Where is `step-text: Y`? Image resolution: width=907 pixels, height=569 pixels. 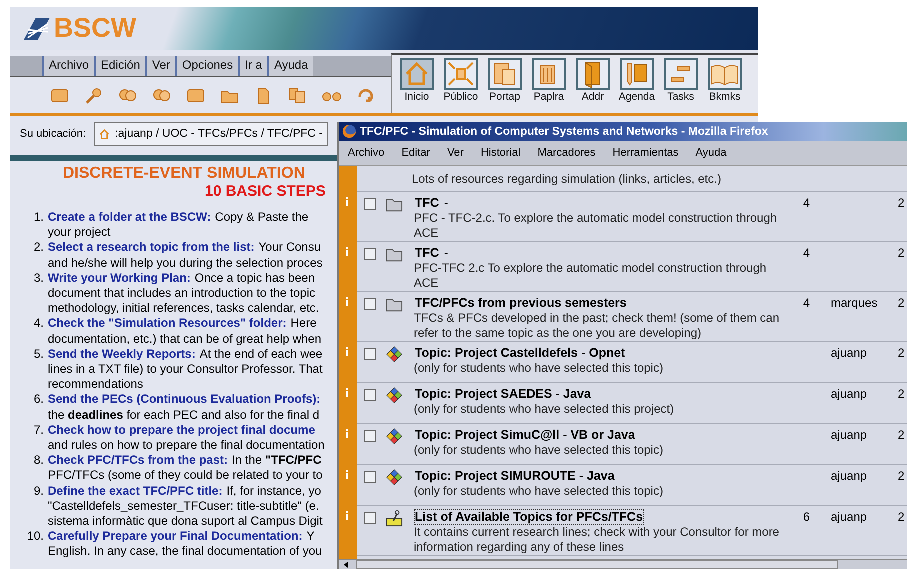 step-text: Y is located at coordinates (310, 536).